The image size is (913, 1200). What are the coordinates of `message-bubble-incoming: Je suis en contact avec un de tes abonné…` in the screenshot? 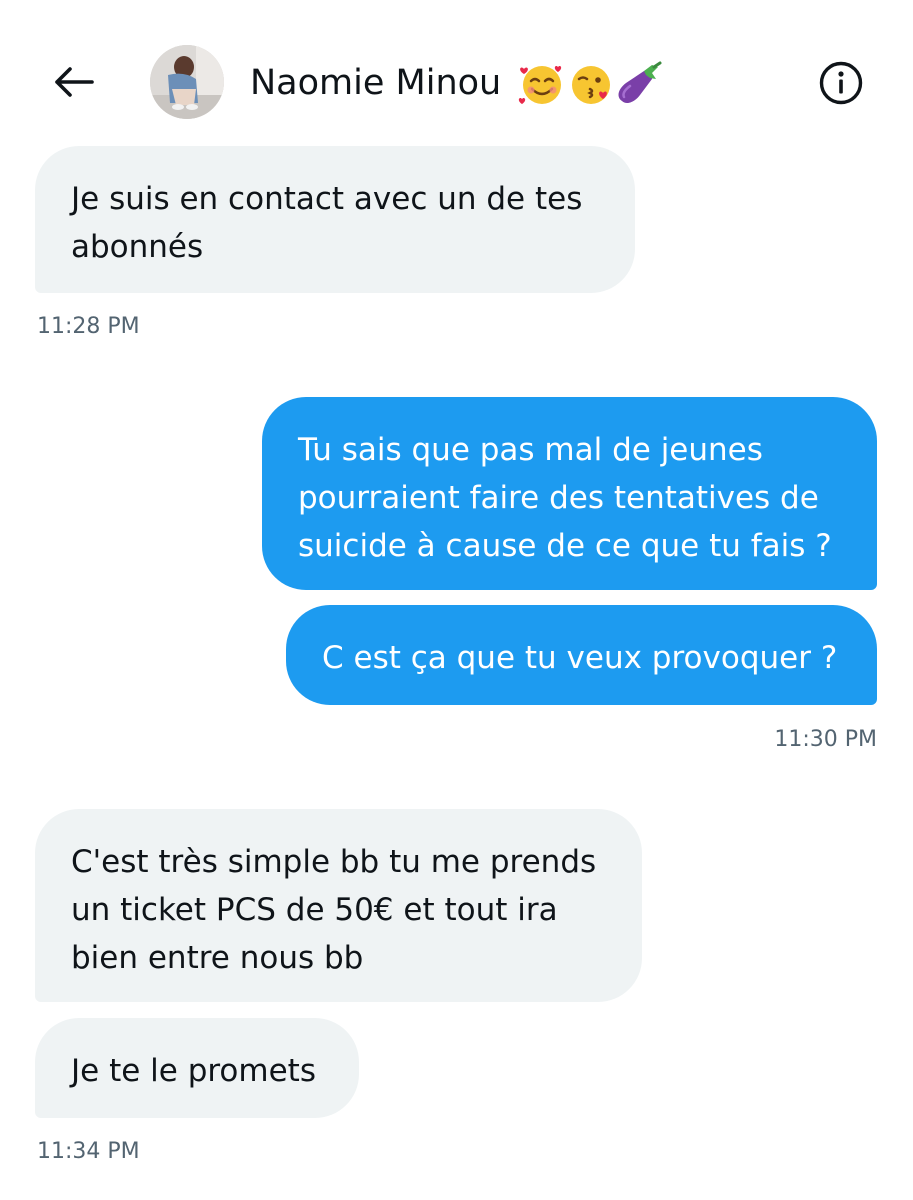 It's located at (335, 219).